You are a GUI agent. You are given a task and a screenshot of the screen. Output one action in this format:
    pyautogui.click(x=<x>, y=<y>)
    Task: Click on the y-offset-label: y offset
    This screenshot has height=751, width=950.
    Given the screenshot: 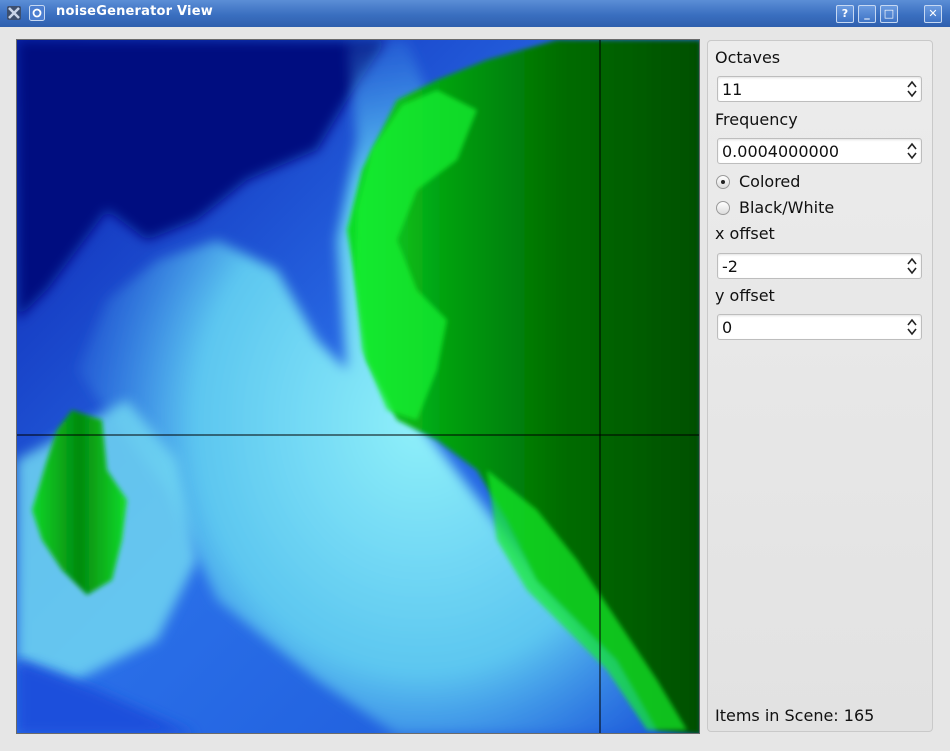 What is the action you would take?
    pyautogui.click(x=745, y=295)
    